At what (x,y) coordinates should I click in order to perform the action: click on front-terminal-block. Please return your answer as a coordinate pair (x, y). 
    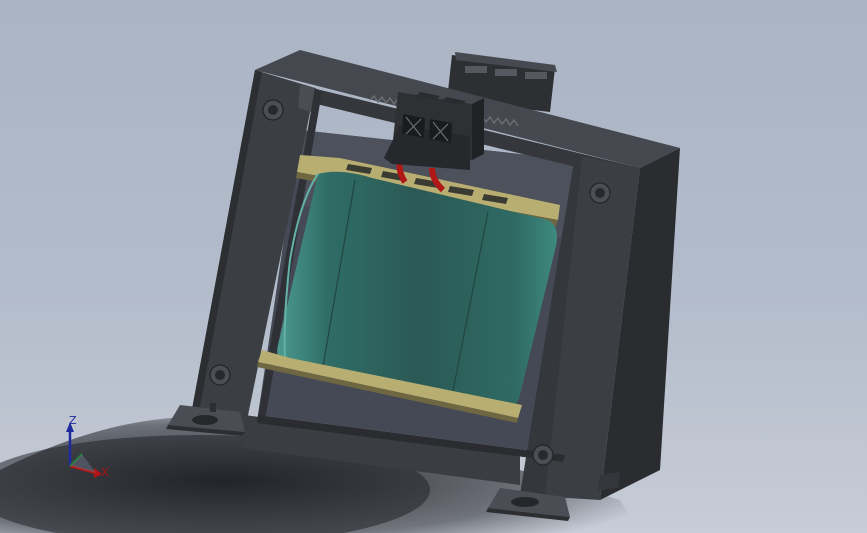
    Looking at the image, I should click on (434, 128).